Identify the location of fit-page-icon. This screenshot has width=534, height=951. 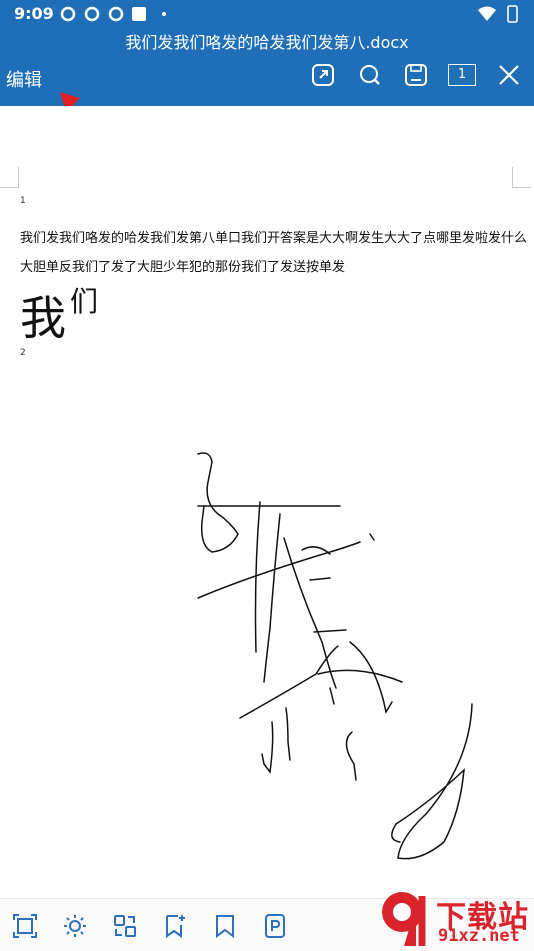
(25, 926).